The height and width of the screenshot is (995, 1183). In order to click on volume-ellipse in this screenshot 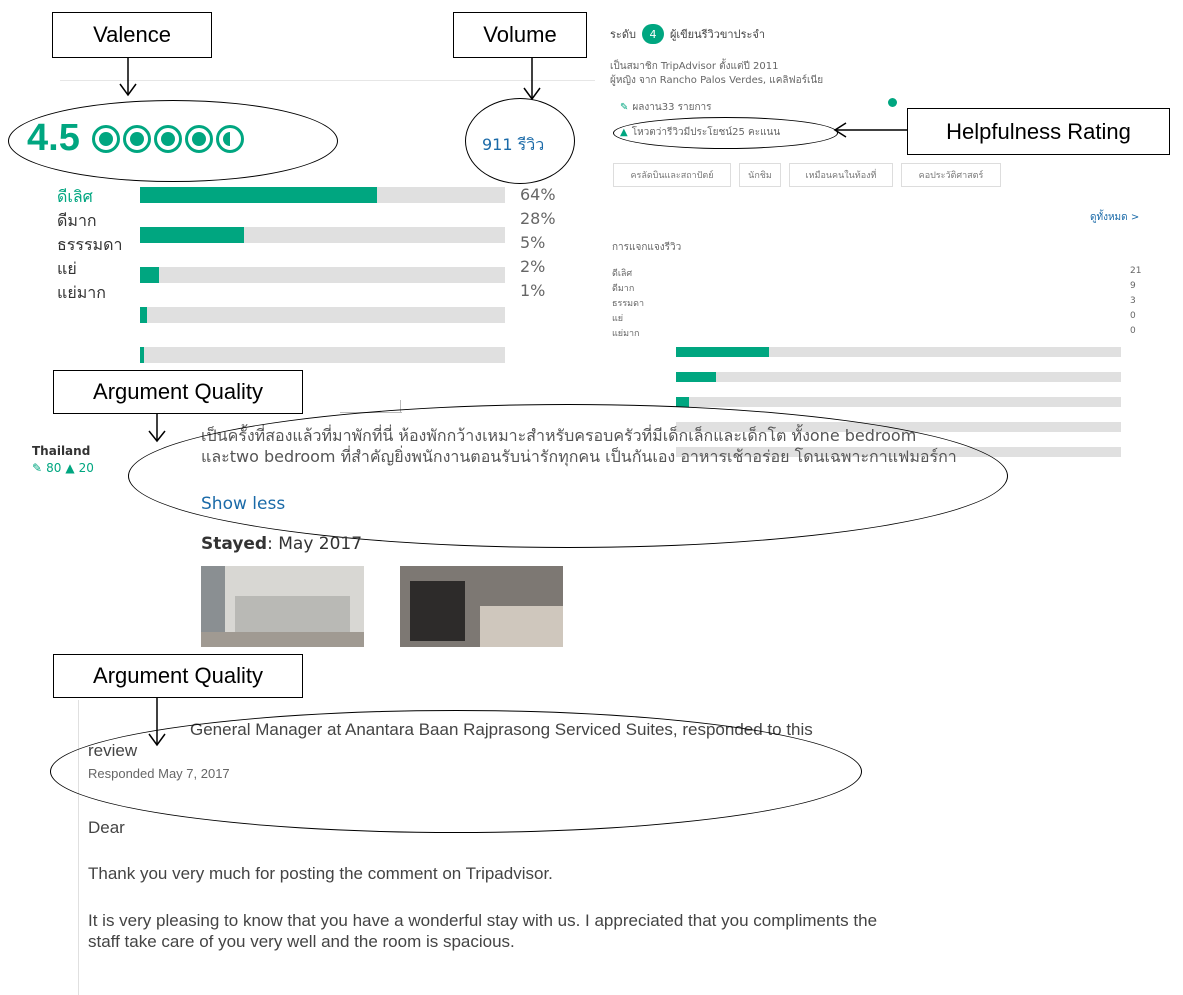, I will do `click(520, 141)`.